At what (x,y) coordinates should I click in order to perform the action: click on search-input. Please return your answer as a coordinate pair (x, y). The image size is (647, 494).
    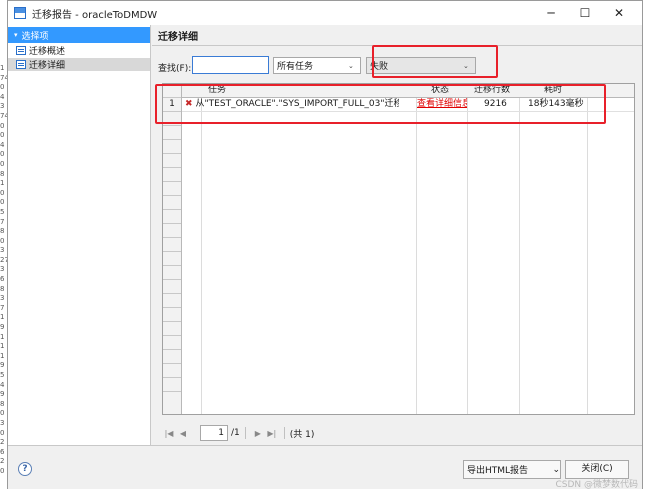
    Looking at the image, I should click on (230, 65).